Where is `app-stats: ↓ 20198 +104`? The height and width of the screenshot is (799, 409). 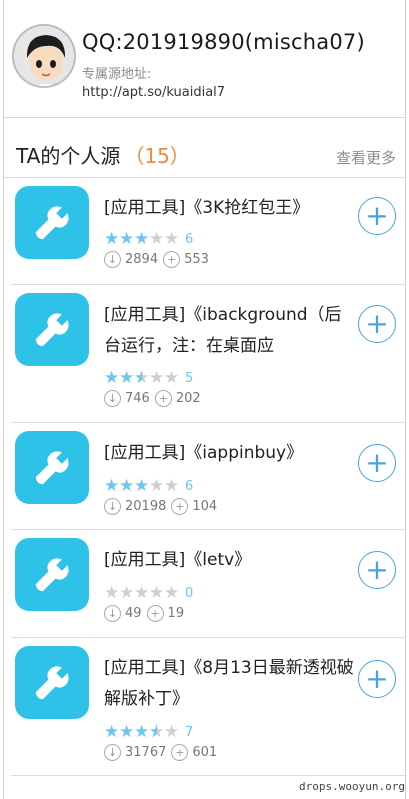 app-stats: ↓ 20198 +104 is located at coordinates (160, 506).